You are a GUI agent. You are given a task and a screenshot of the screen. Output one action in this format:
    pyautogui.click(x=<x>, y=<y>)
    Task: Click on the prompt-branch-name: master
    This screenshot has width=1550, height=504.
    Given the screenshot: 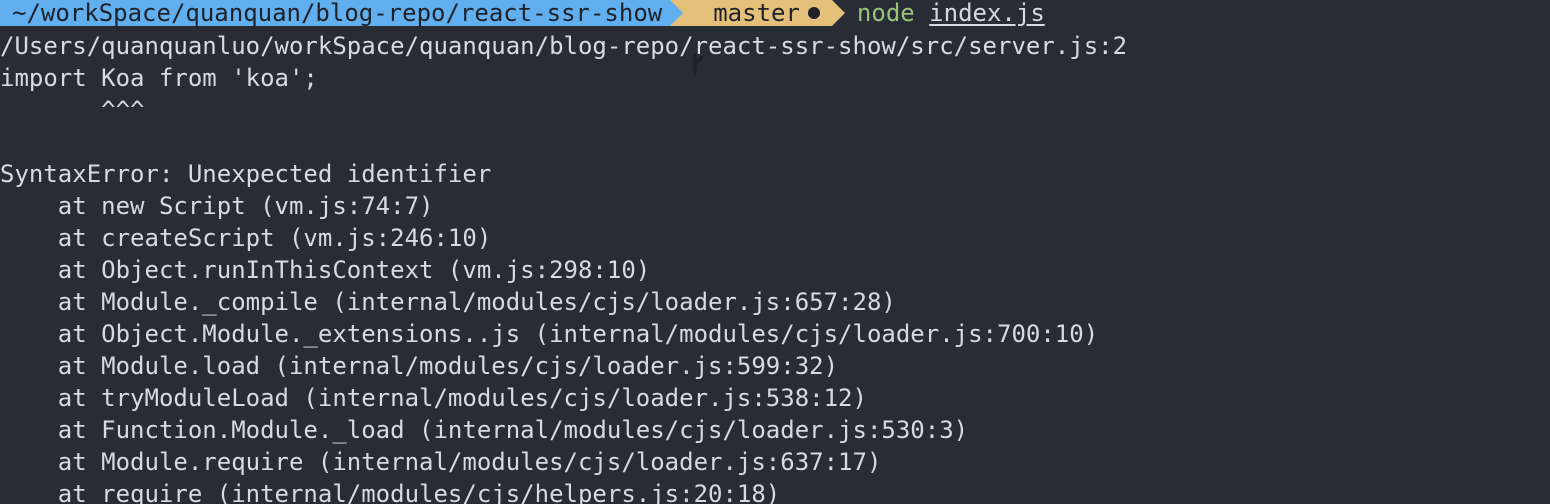 What is the action you would take?
    pyautogui.click(x=756, y=13)
    